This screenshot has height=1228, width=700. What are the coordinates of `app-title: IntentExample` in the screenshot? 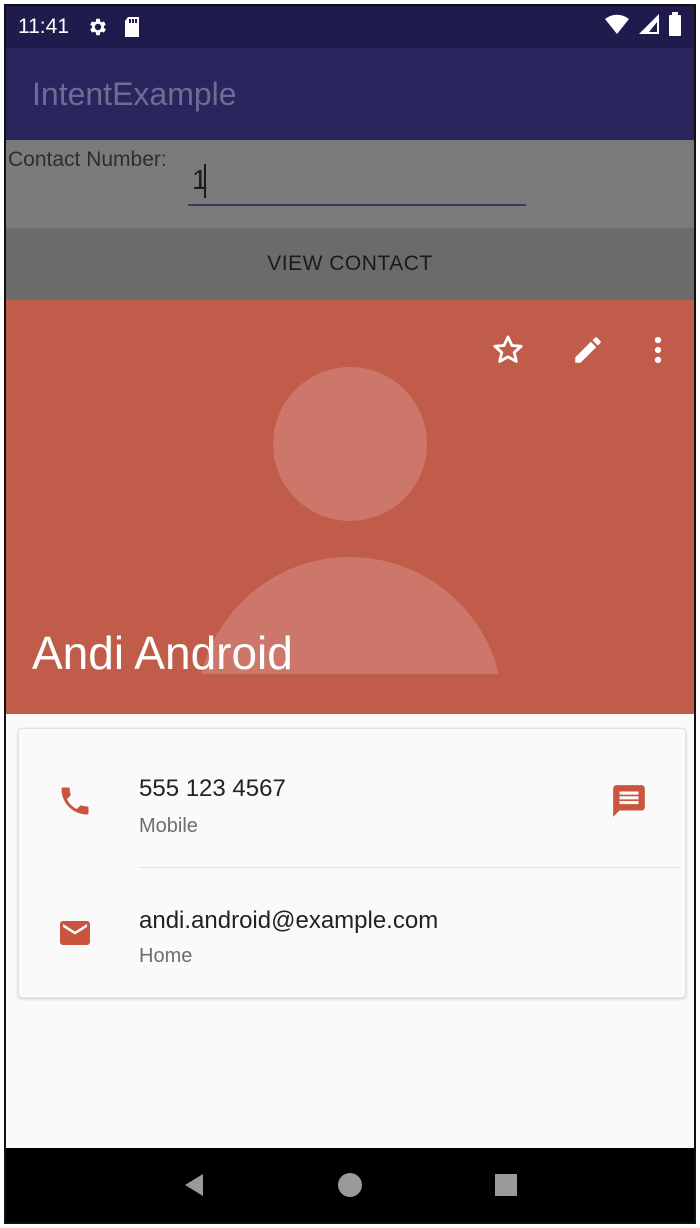 It's located at (134, 93).